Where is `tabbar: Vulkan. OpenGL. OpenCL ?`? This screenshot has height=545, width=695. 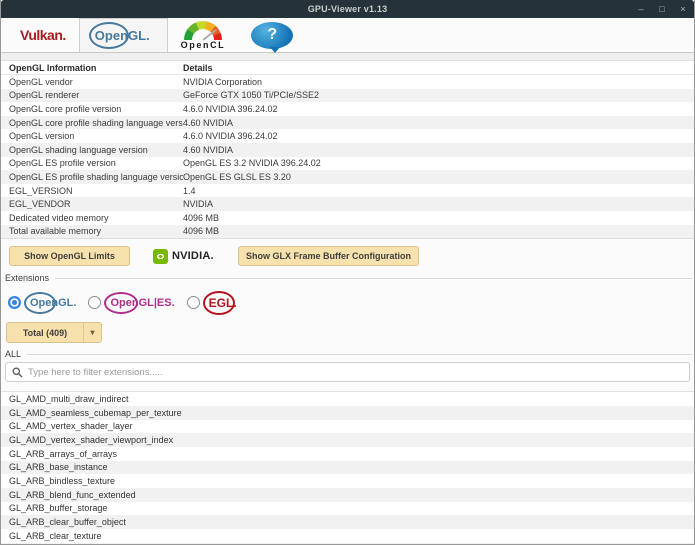 tabbar: Vulkan. OpenGL. OpenCL ? is located at coordinates (347, 35).